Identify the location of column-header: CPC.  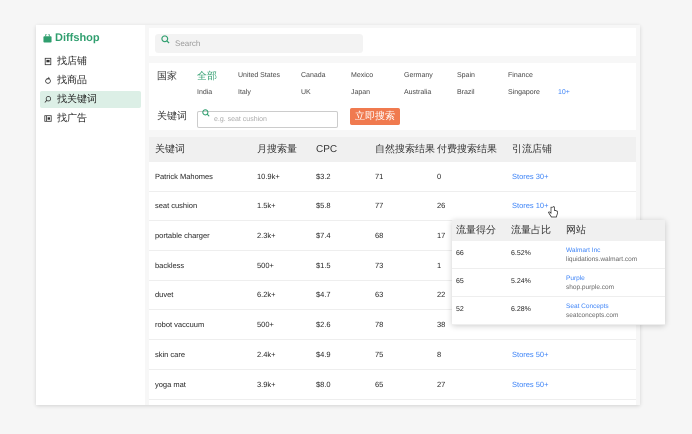
(327, 150).